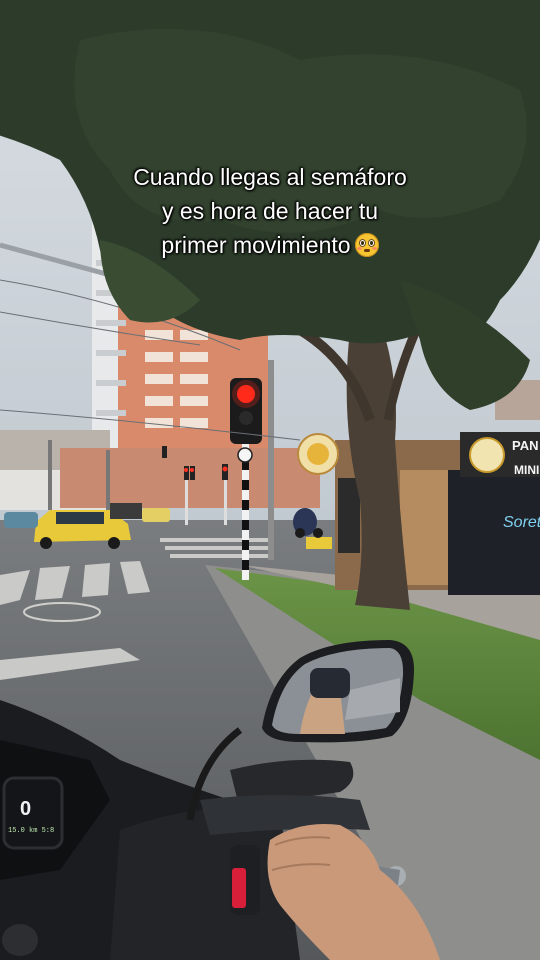 Image resolution: width=540 pixels, height=960 pixels. Describe the element at coordinates (521, 522) in the screenshot. I see `graffiti-text: Sorete` at that location.